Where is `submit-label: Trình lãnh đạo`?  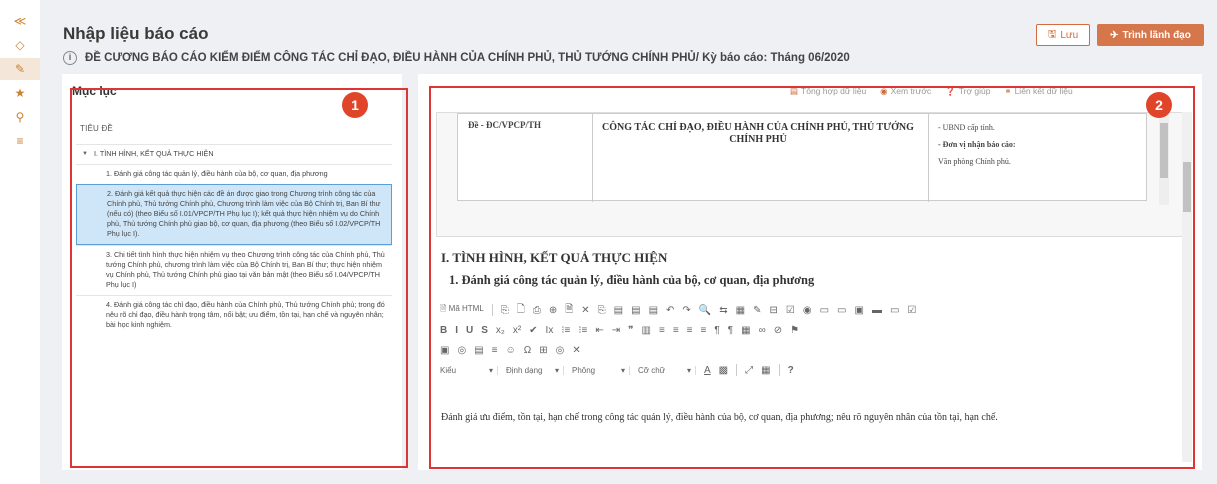 submit-label: Trình lãnh đạo is located at coordinates (1156, 35).